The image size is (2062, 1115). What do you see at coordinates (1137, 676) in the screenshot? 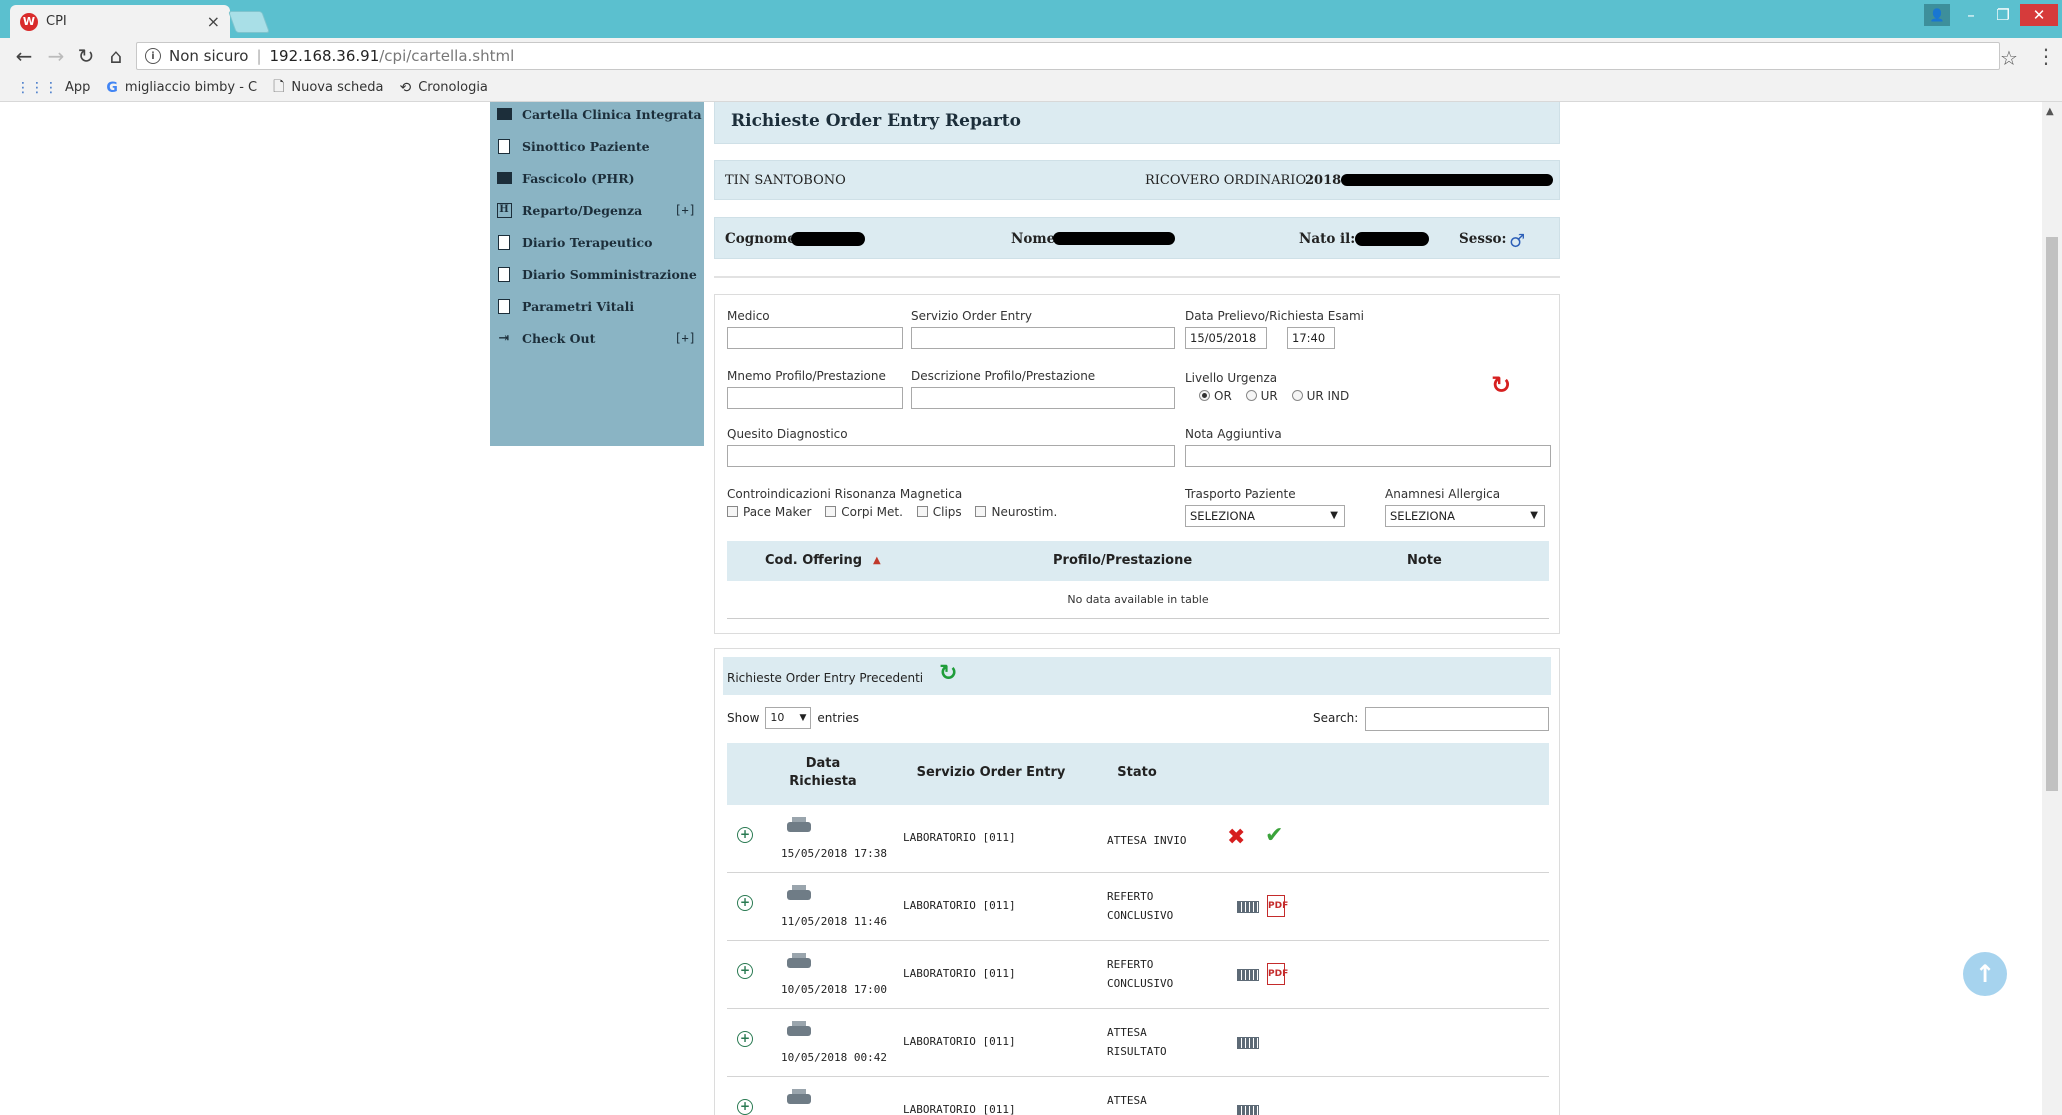
I see `previous-requests-header: Richieste Order Entry Precedenti ↻` at bounding box center [1137, 676].